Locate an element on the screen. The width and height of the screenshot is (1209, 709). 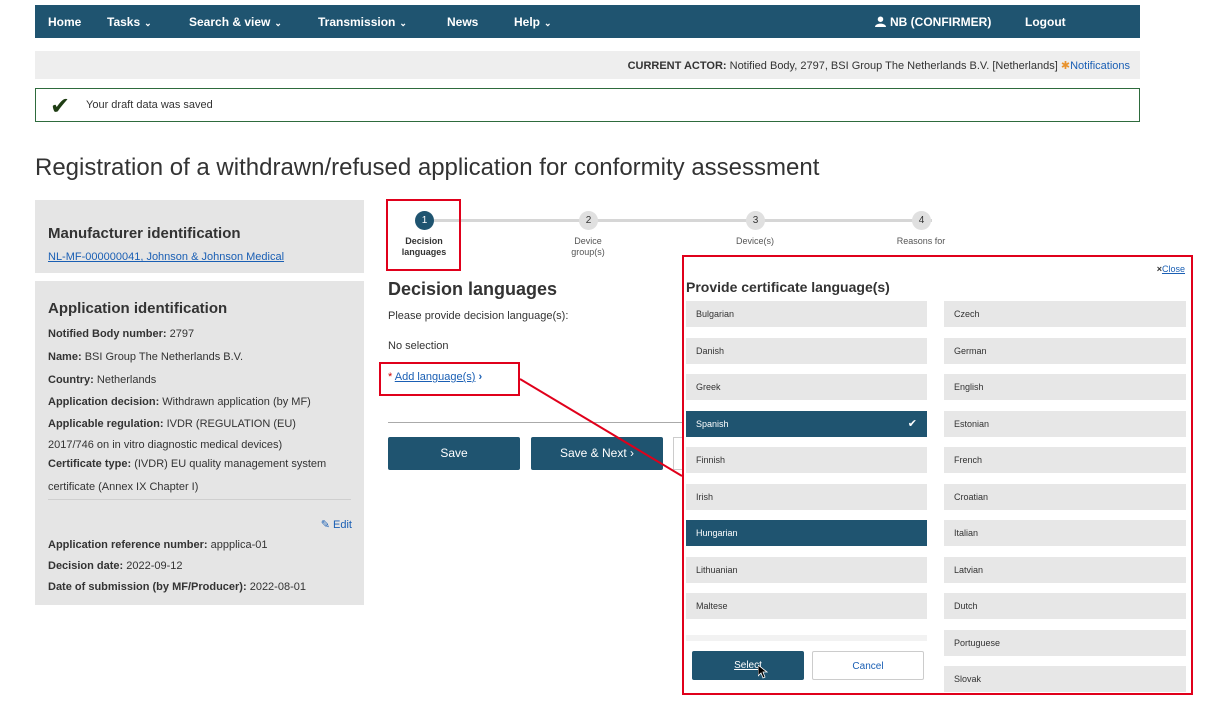
language-option: Croatian is located at coordinates (1065, 497).